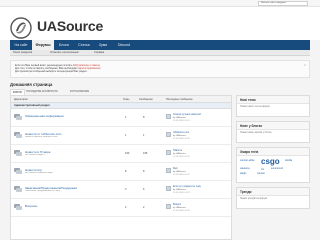  Describe the element at coordinates (64, 45) in the screenshot. I see `tab-blogs: Блоги` at that location.